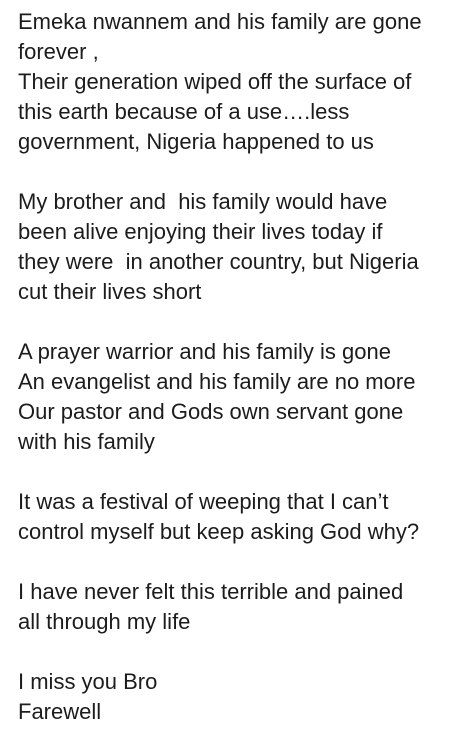 Image resolution: width=468 pixels, height=736 pixels. What do you see at coordinates (60, 711) in the screenshot?
I see `text-line: Farewell` at bounding box center [60, 711].